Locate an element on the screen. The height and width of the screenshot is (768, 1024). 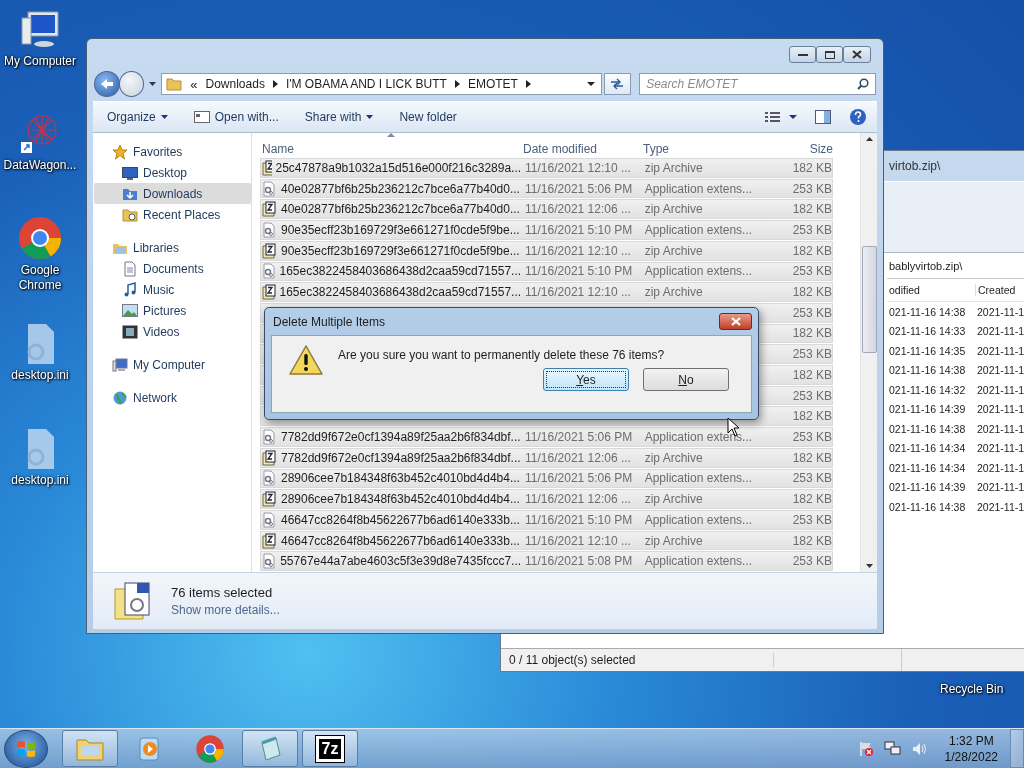
table-cell-text: 021-11-16 14:33 is located at coordinates (927, 331).